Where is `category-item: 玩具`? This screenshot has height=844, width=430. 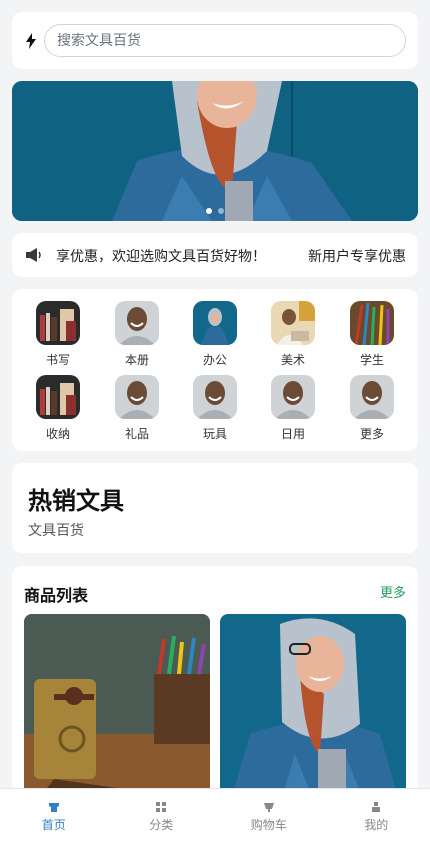 category-item: 玩具 is located at coordinates (215, 408).